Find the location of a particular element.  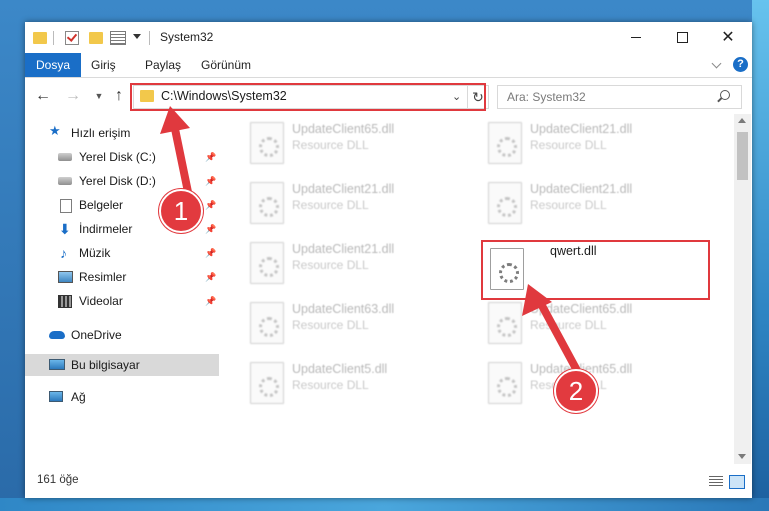

desktop-edge-bottom is located at coordinates (384, 504).